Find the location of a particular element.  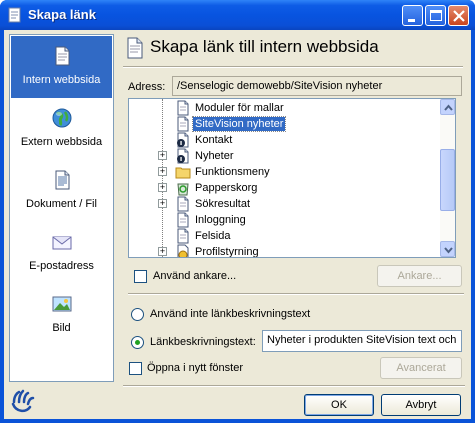

no-link-text-radio is located at coordinates (137, 314).